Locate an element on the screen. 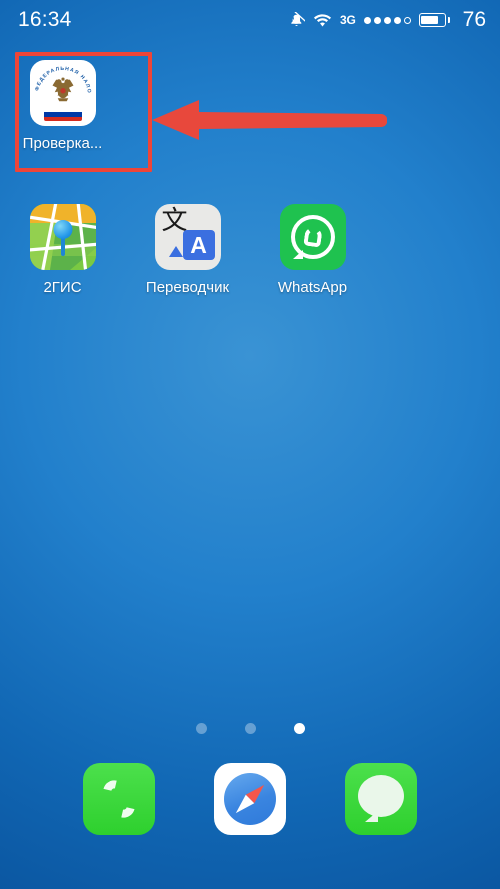 This screenshot has width=500, height=889. page-indicator-dots is located at coordinates (250, 728).